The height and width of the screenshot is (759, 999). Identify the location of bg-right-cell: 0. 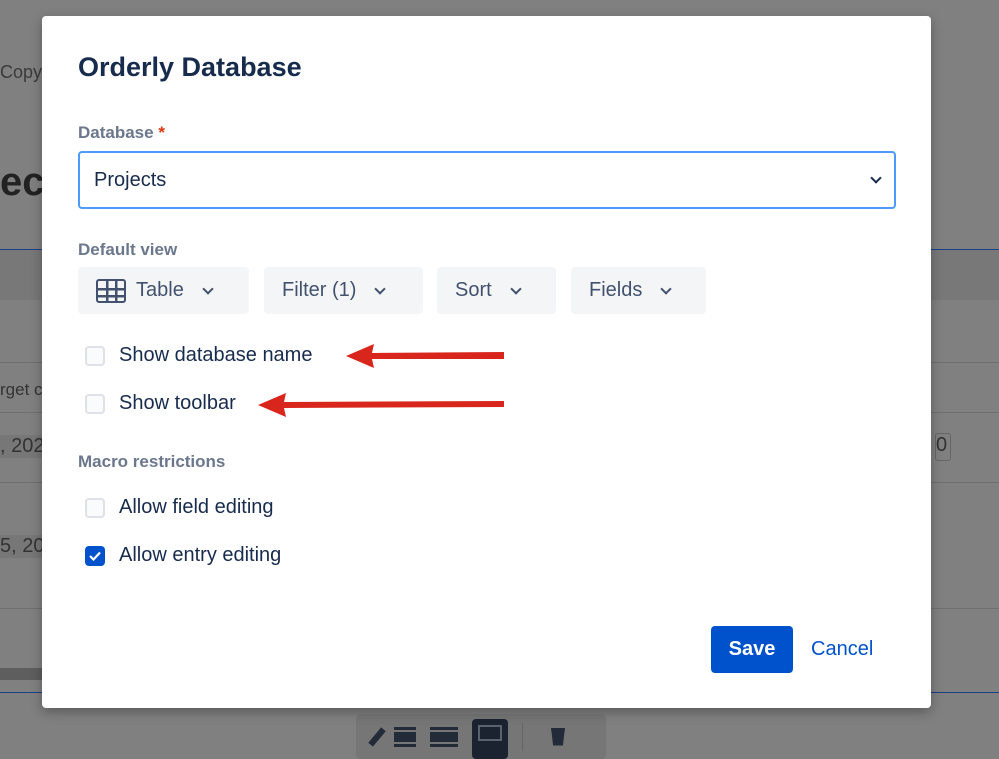
(943, 447).